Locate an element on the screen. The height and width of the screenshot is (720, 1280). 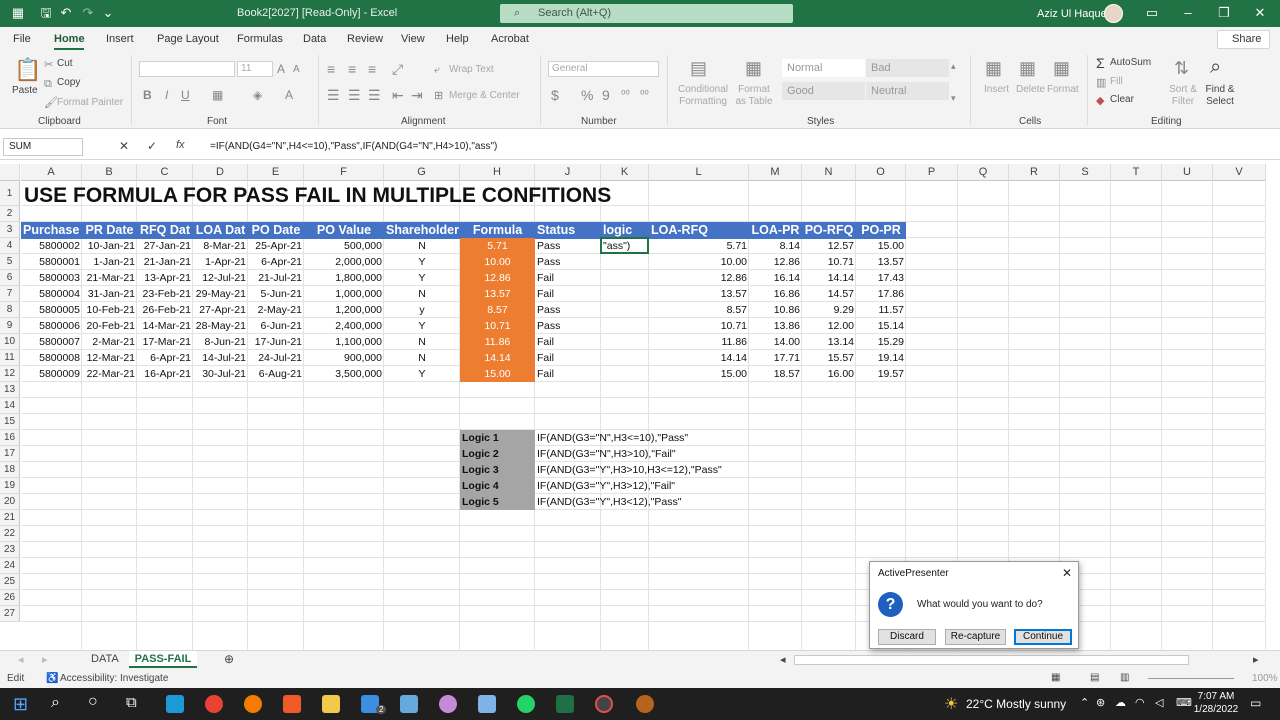
tab-acrobat: Acrobat is located at coordinates (510, 39).